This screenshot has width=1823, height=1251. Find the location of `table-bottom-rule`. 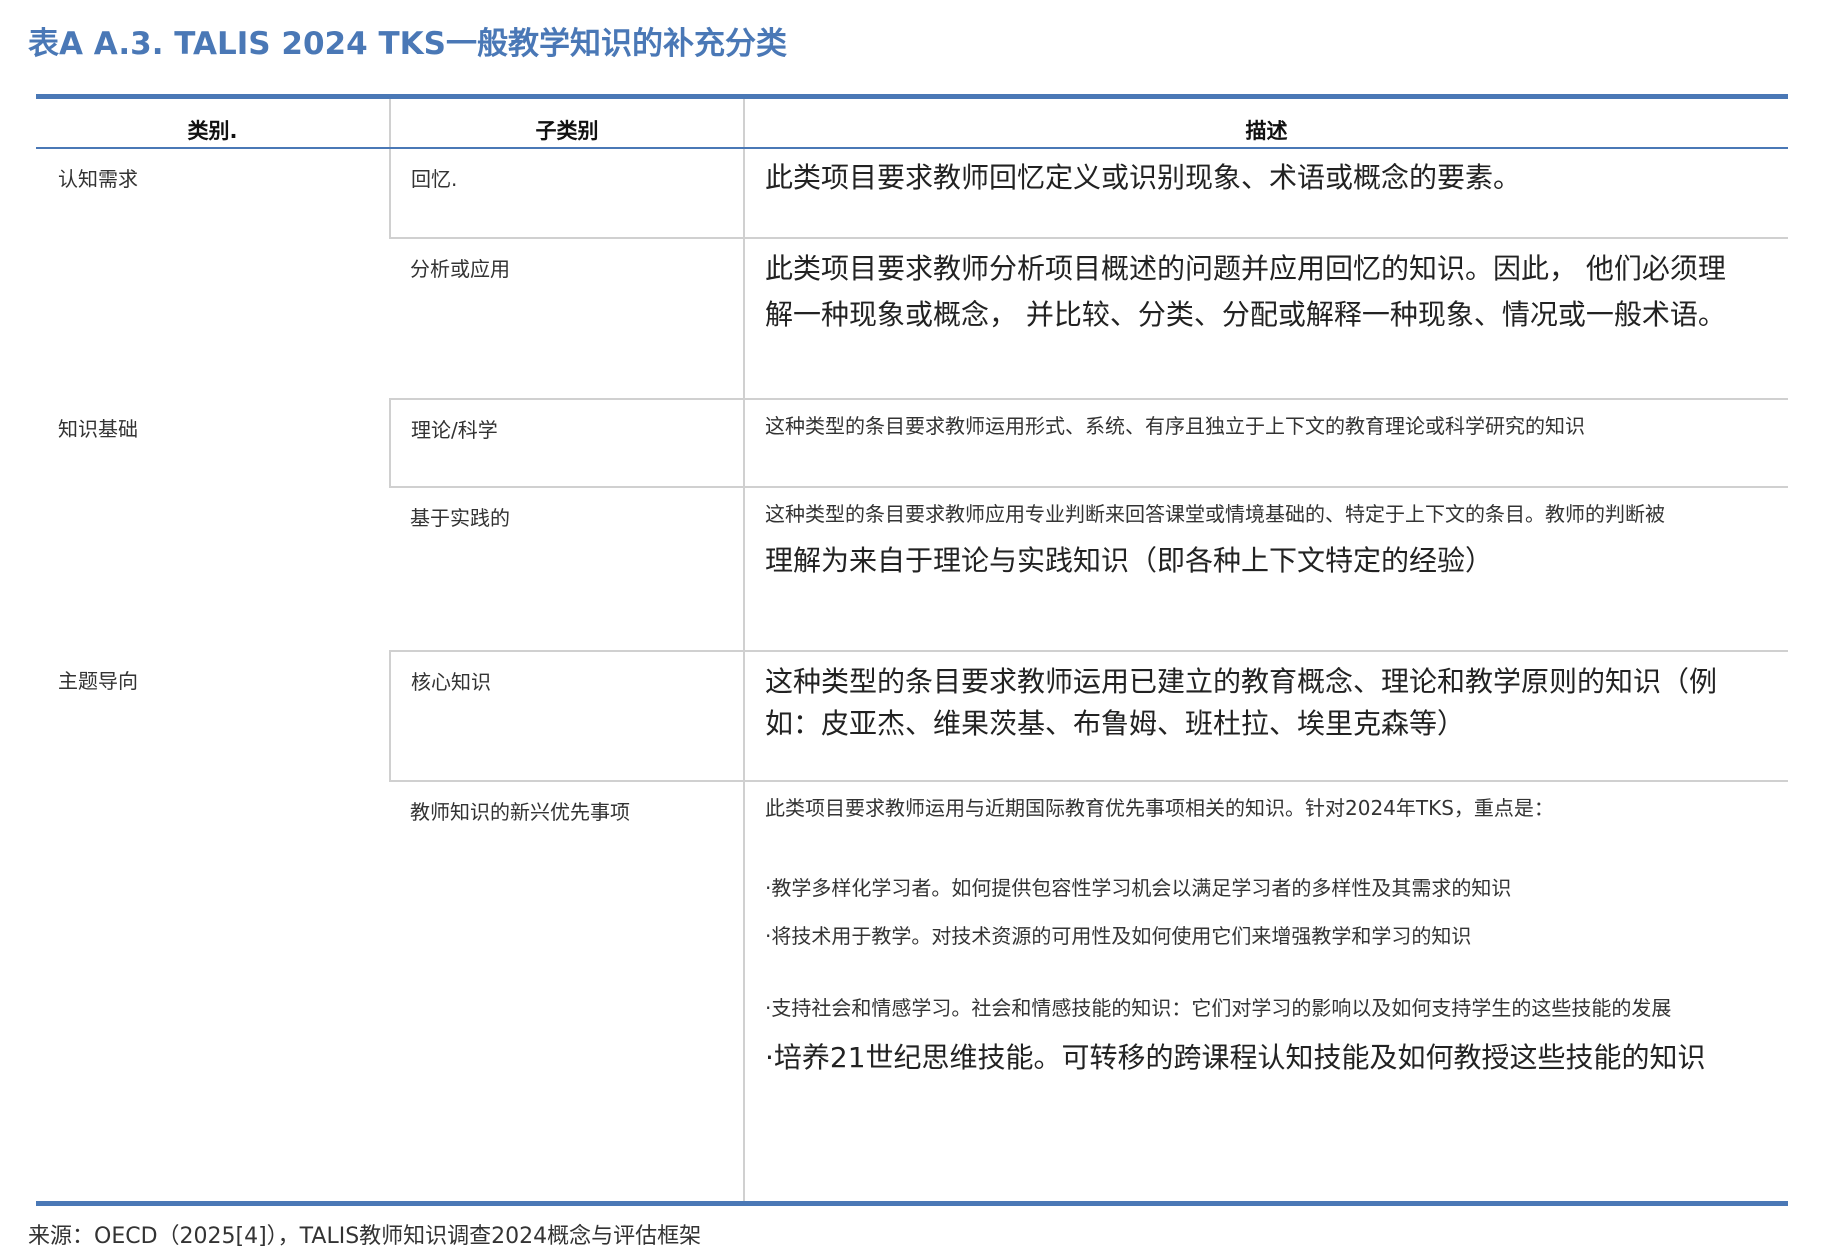

table-bottom-rule is located at coordinates (912, 1203).